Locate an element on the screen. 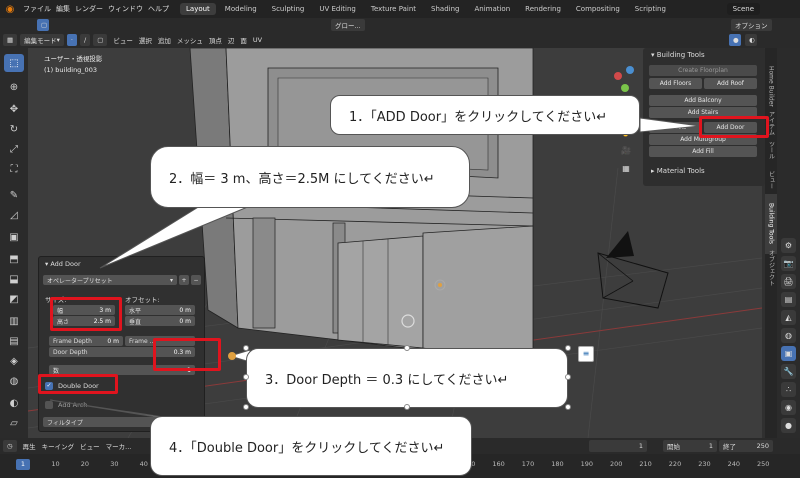 The height and width of the screenshot is (478, 800). ortho-grid-icon: ▦ is located at coordinates (626, 168).